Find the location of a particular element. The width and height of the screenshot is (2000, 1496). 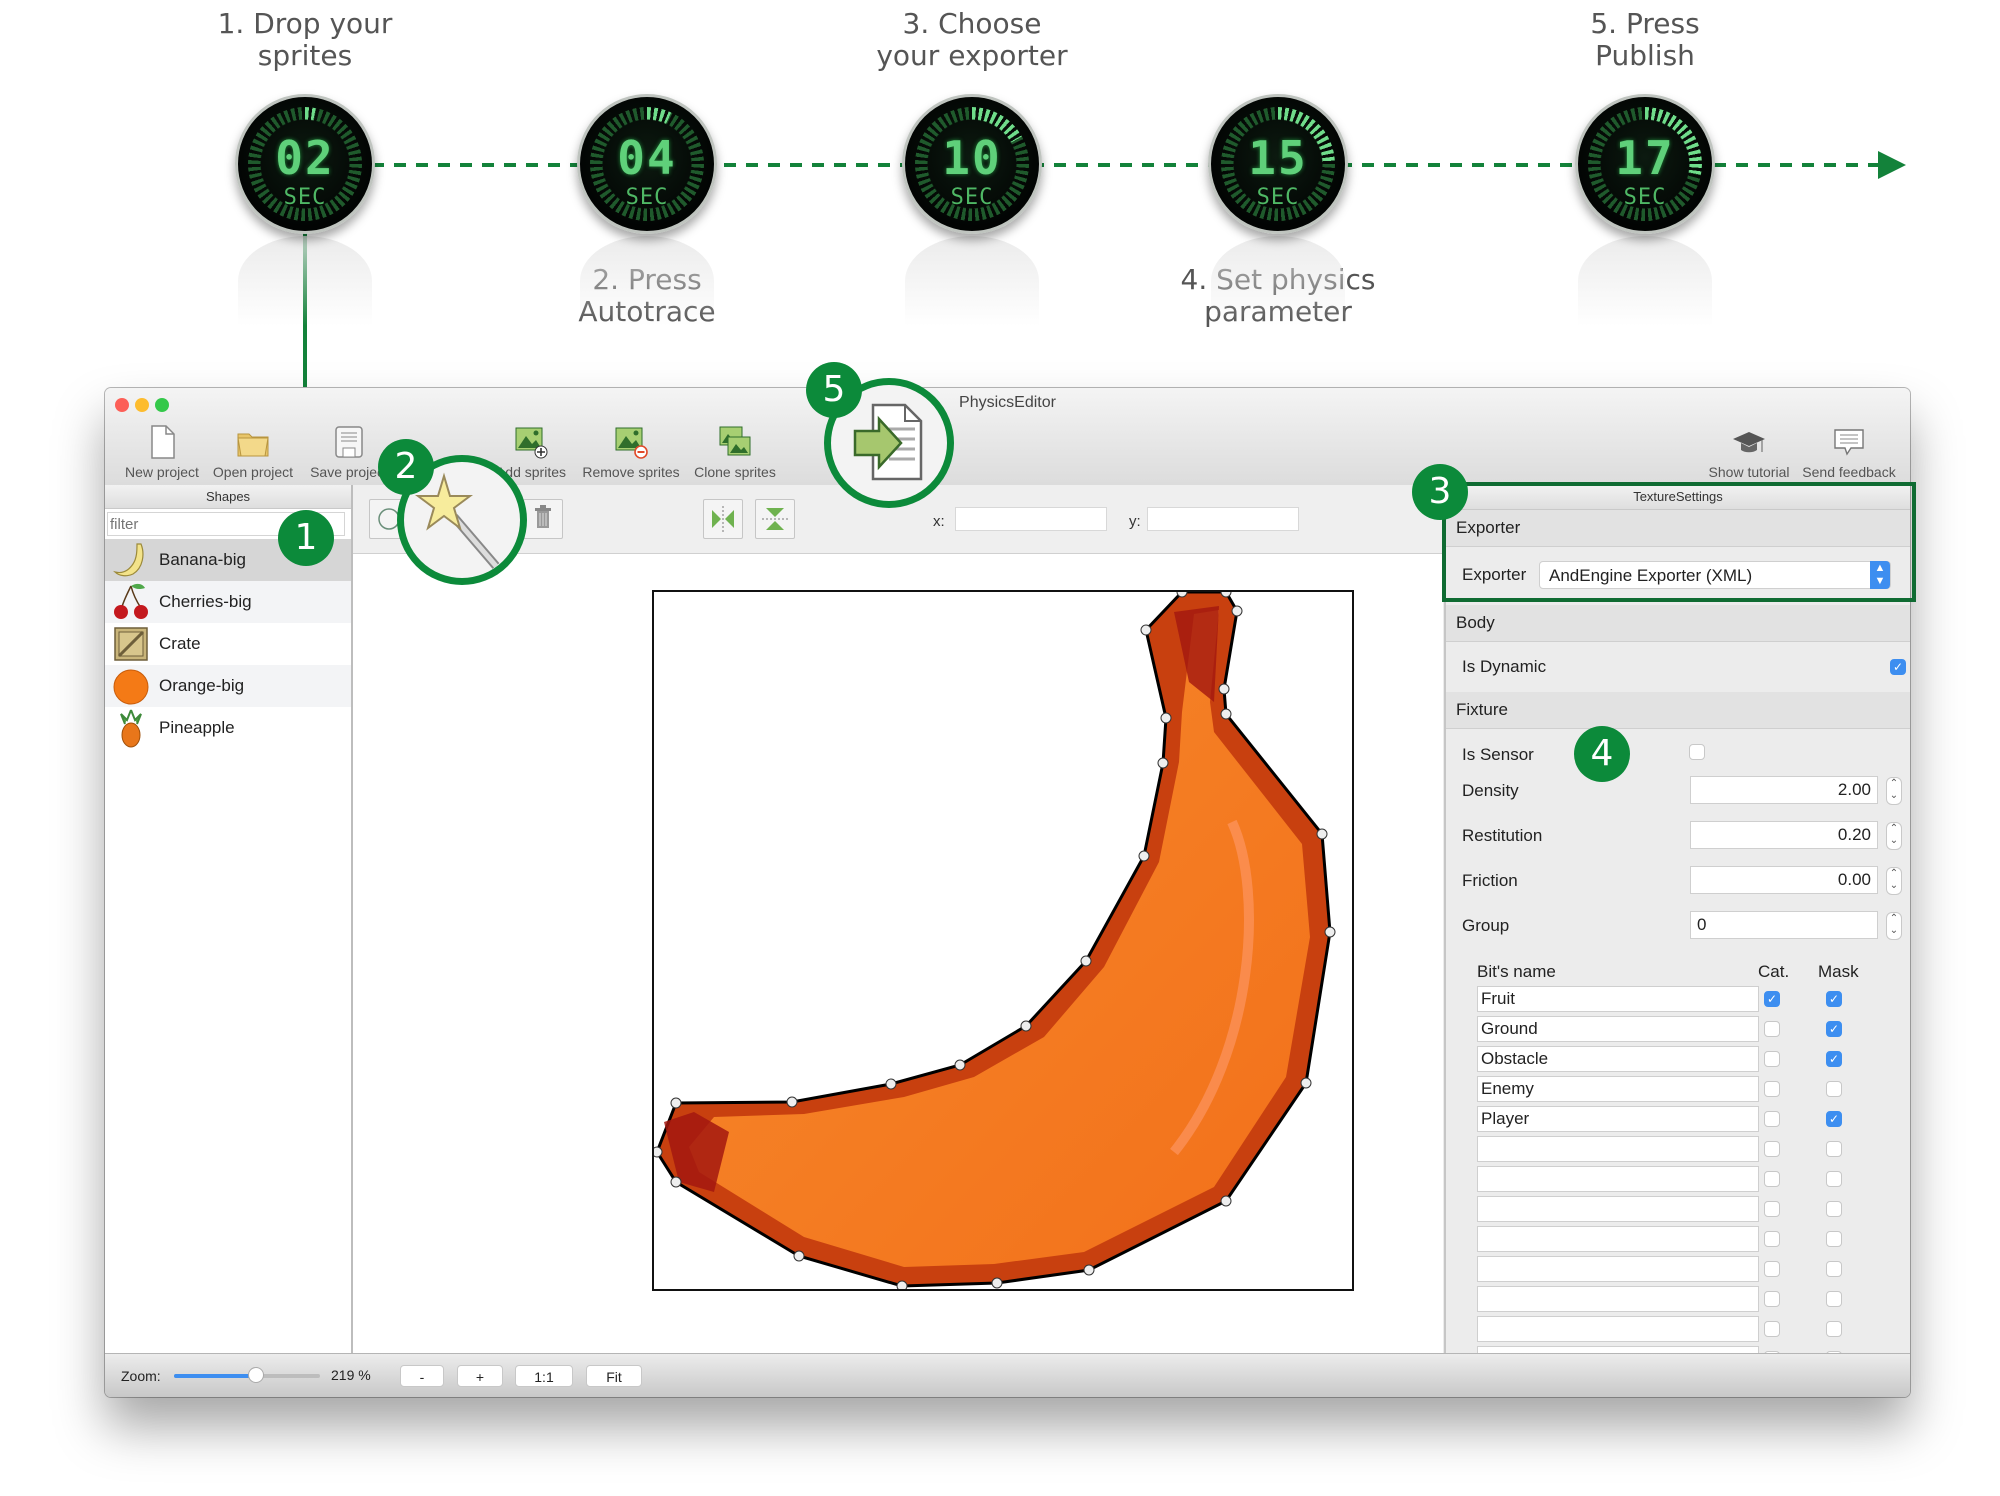

bit-name-input: Ground is located at coordinates (1618, 1029).